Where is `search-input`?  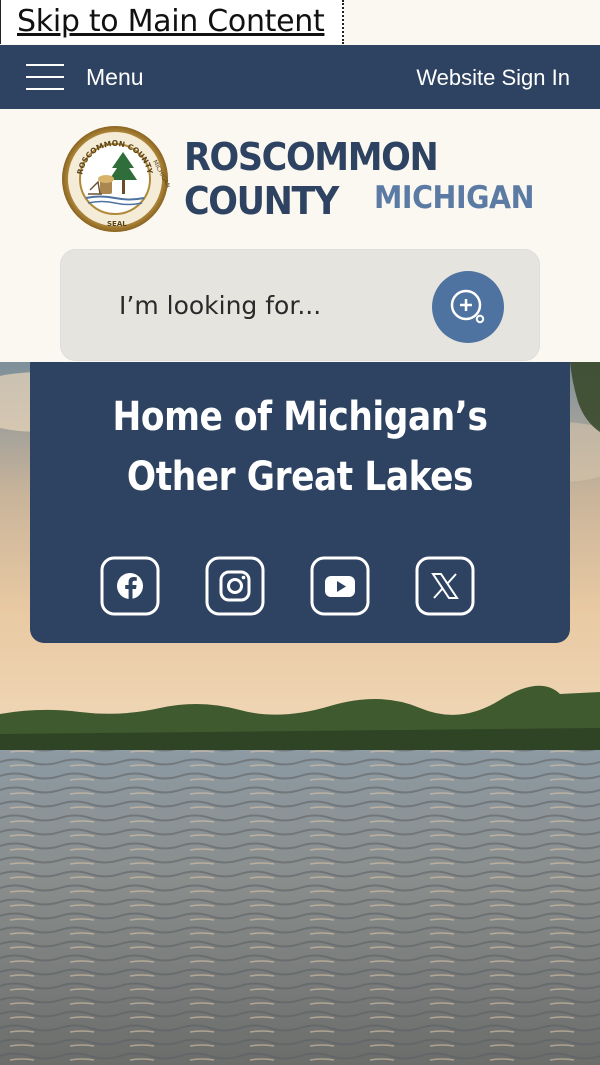
search-input is located at coordinates (269, 305).